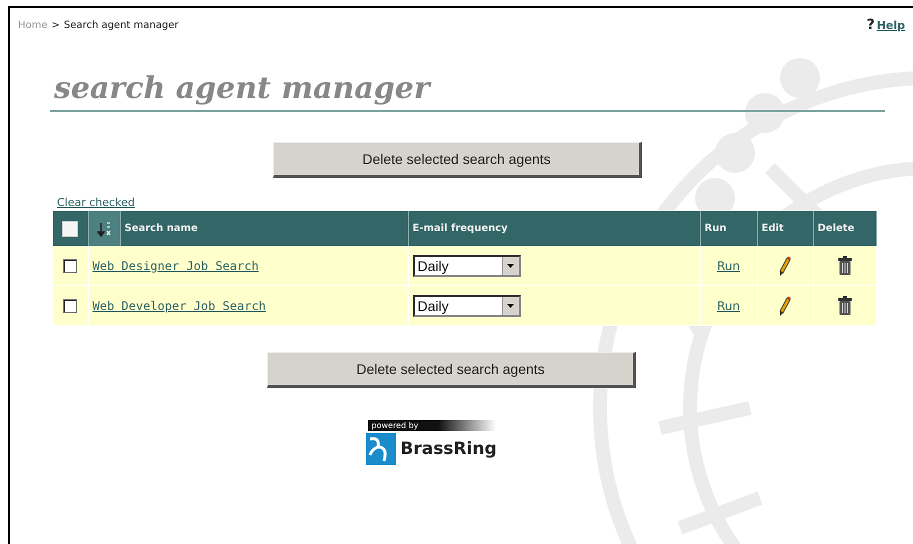  I want to click on brand-name: BrassRing, so click(448, 449).